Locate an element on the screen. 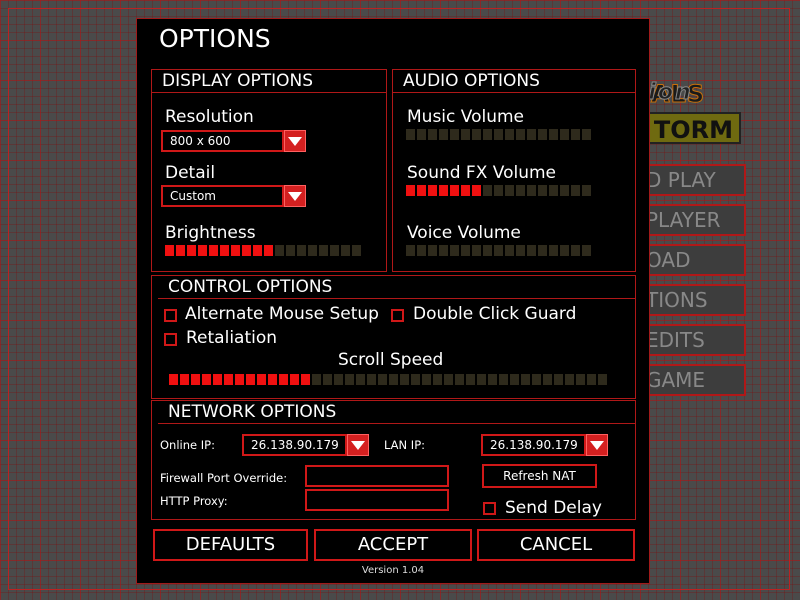 The width and height of the screenshot is (800, 600). refresh-nat-button: Refresh NAT is located at coordinates (539, 476).